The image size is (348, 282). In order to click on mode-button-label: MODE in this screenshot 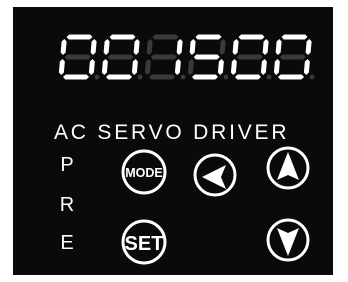, I will do `click(144, 173)`.